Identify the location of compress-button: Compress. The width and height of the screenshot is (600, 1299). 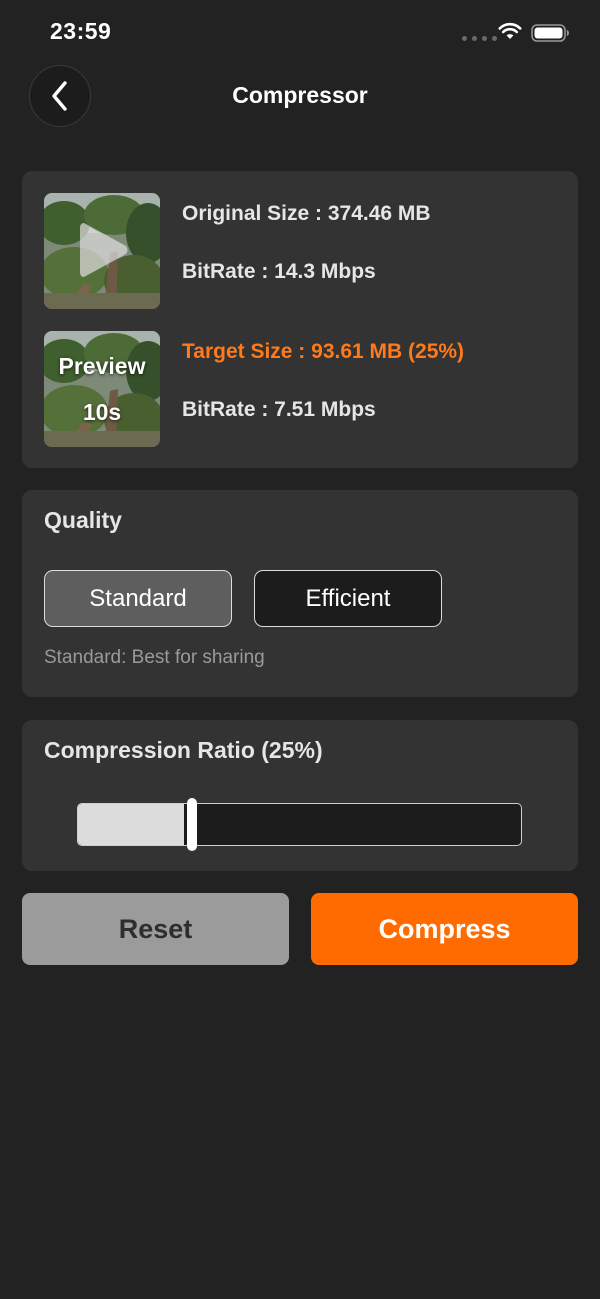
(444, 929).